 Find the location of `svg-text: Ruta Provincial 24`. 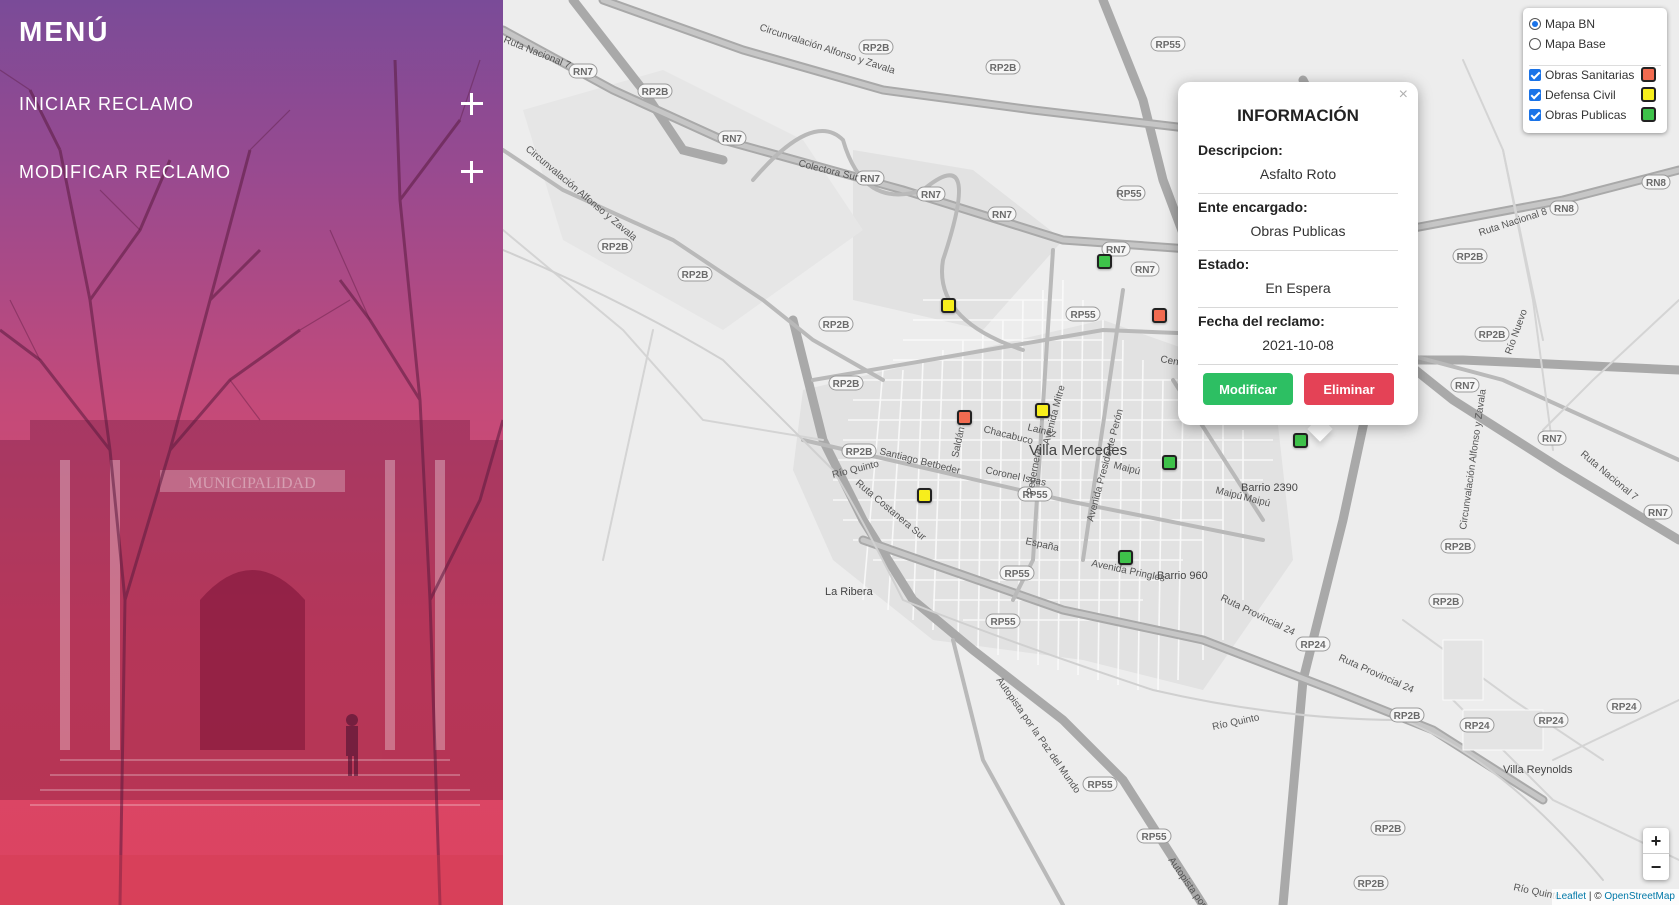

svg-text: Ruta Provincial 24 is located at coordinates (1376, 674).